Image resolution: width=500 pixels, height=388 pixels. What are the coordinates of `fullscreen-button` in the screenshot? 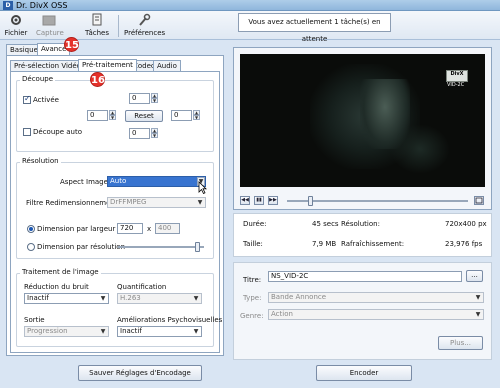 It's located at (479, 200).